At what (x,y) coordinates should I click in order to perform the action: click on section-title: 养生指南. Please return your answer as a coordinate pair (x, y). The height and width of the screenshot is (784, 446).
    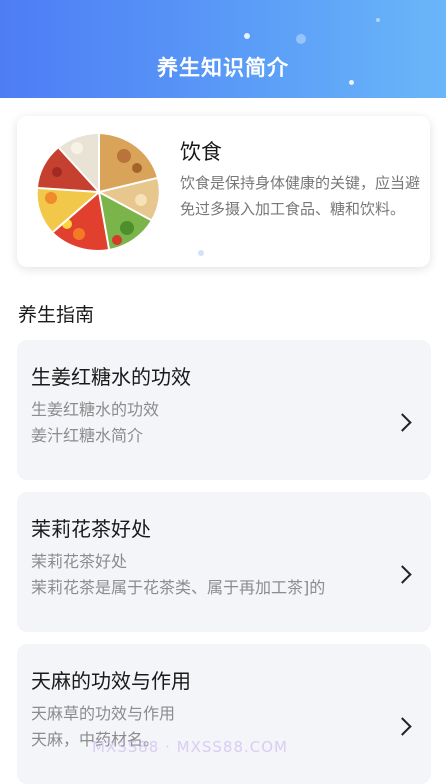
    Looking at the image, I should click on (56, 315).